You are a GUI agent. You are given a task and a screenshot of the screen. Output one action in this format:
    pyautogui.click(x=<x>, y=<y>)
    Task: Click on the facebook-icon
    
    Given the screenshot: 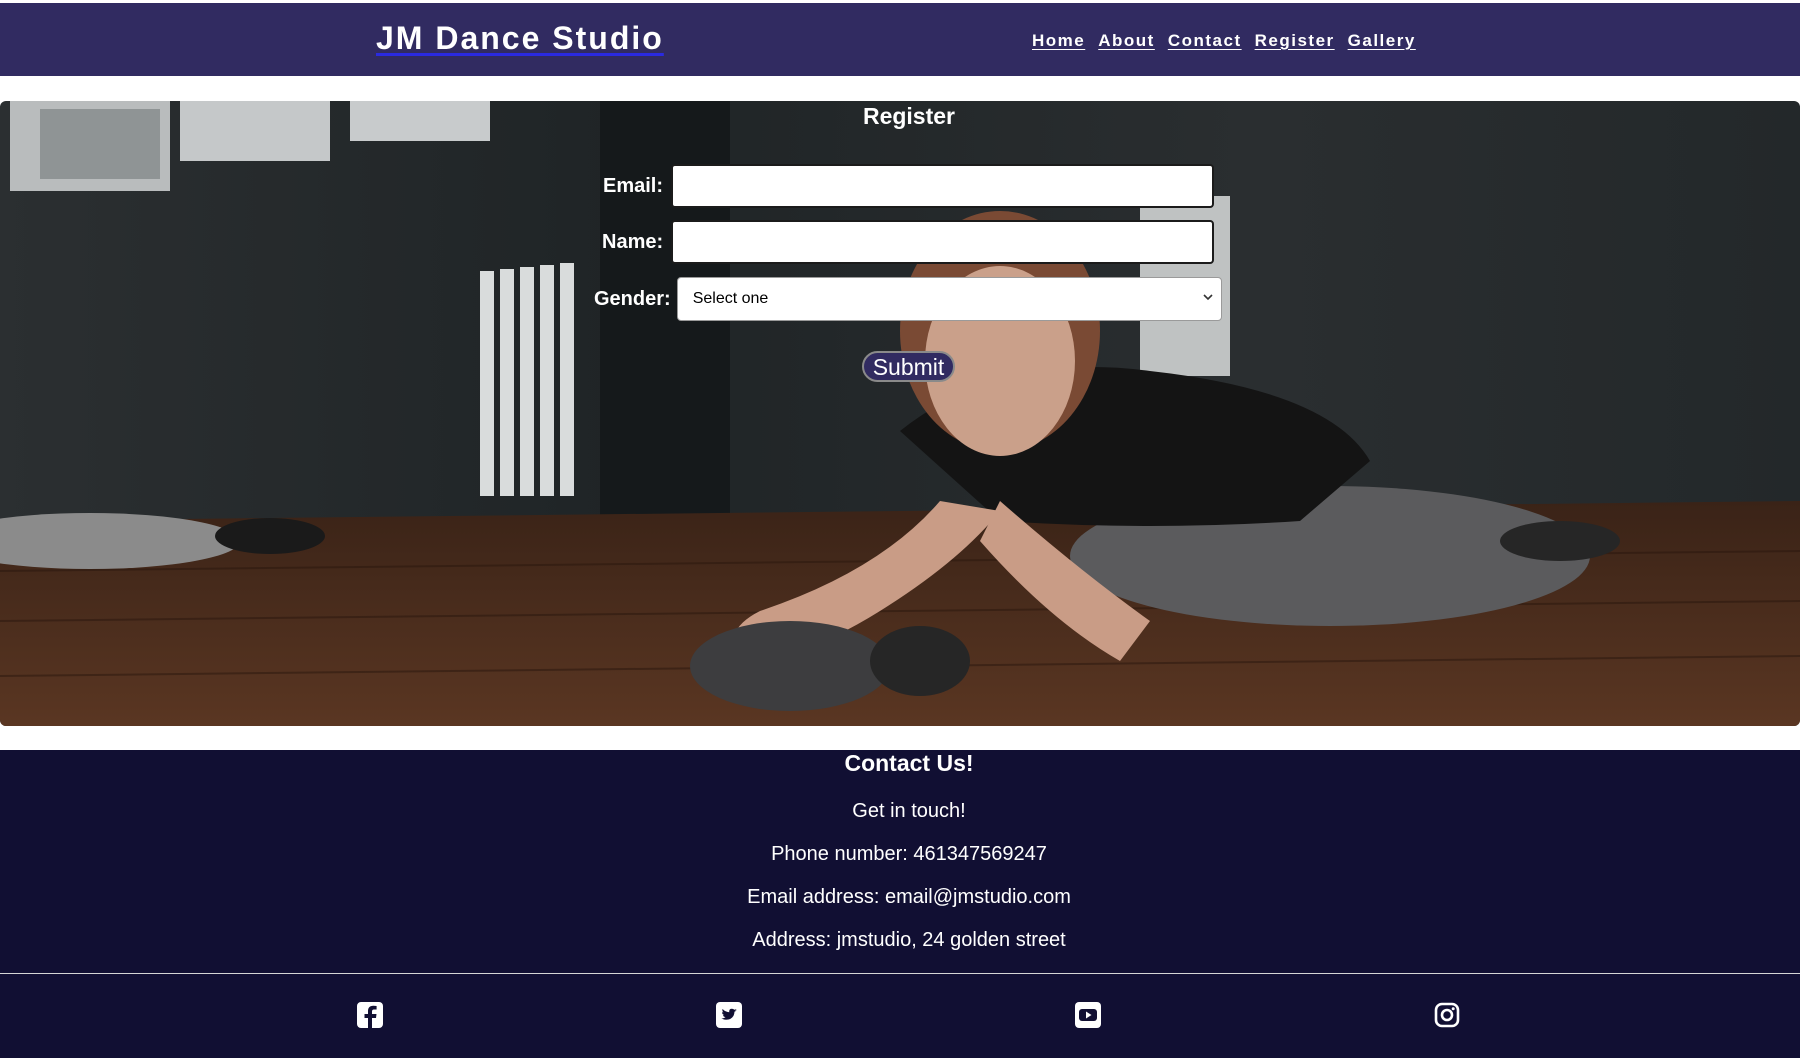 What is the action you would take?
    pyautogui.click(x=370, y=1015)
    